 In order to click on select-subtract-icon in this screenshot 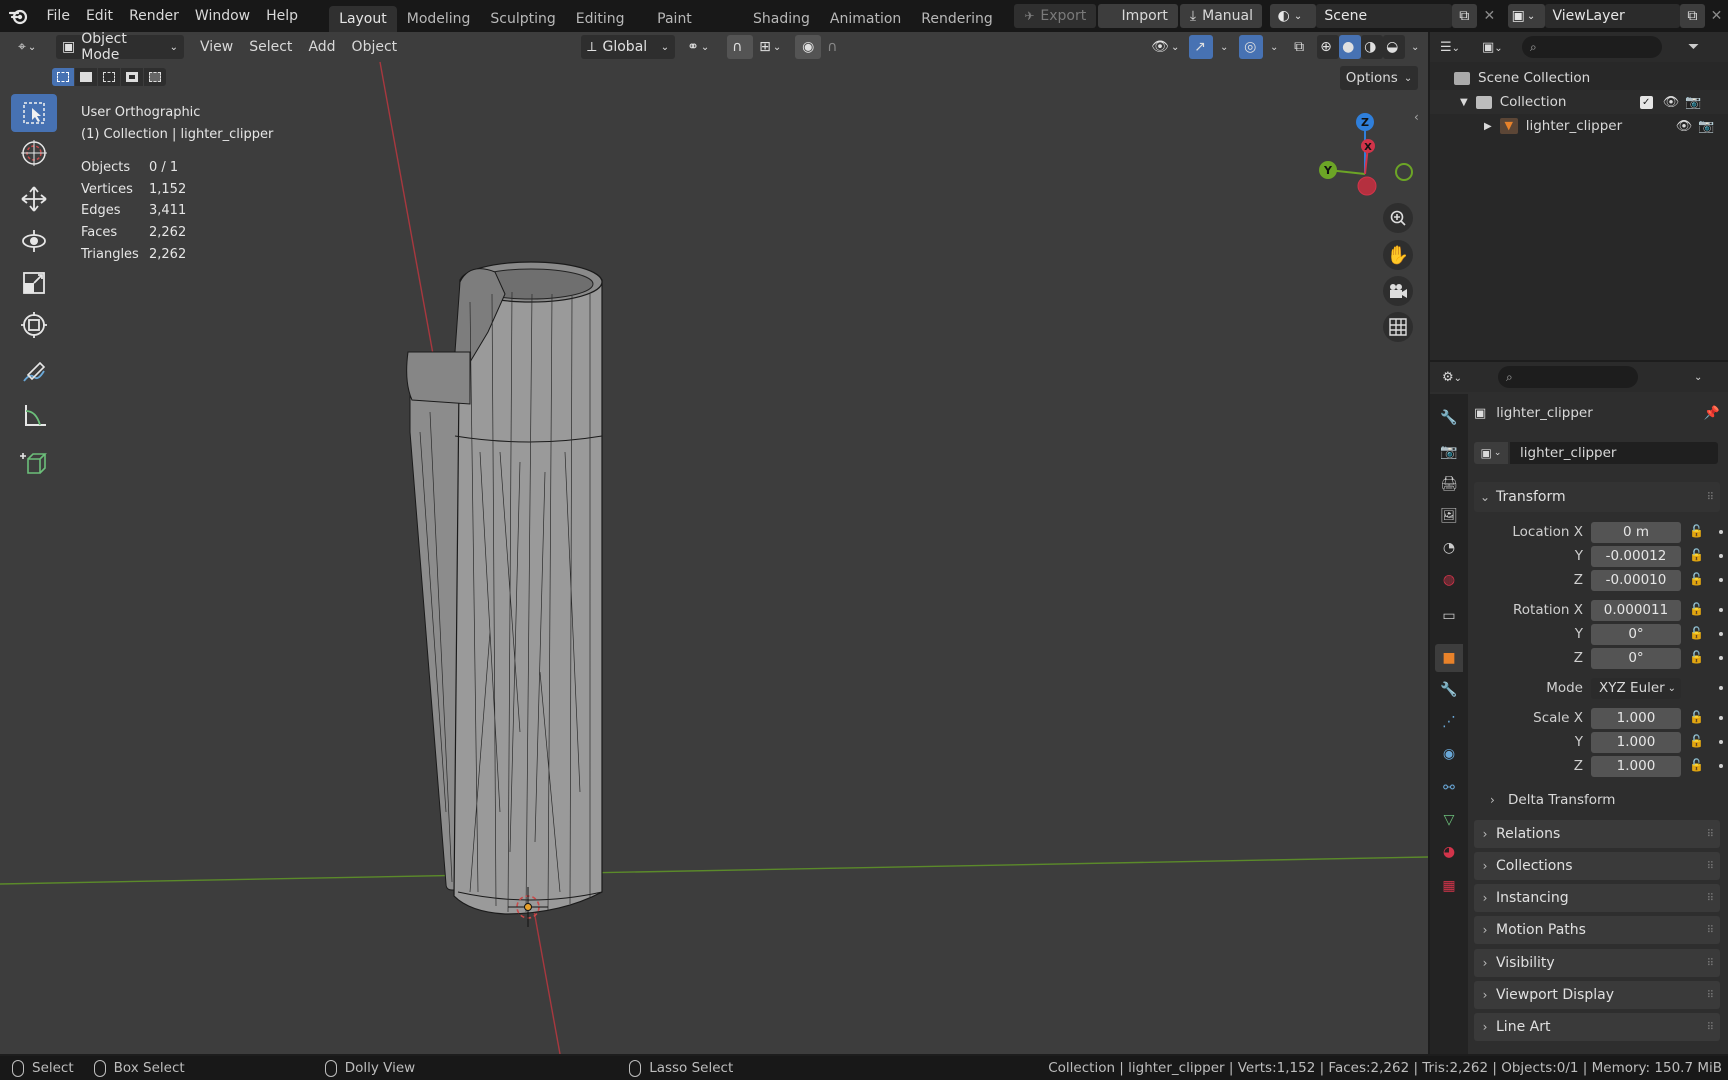, I will do `click(109, 77)`.